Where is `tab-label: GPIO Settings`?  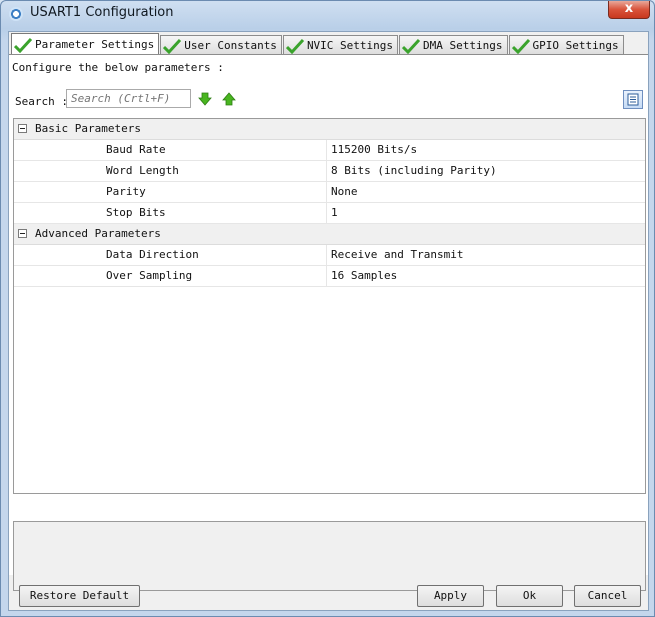 tab-label: GPIO Settings is located at coordinates (575, 45).